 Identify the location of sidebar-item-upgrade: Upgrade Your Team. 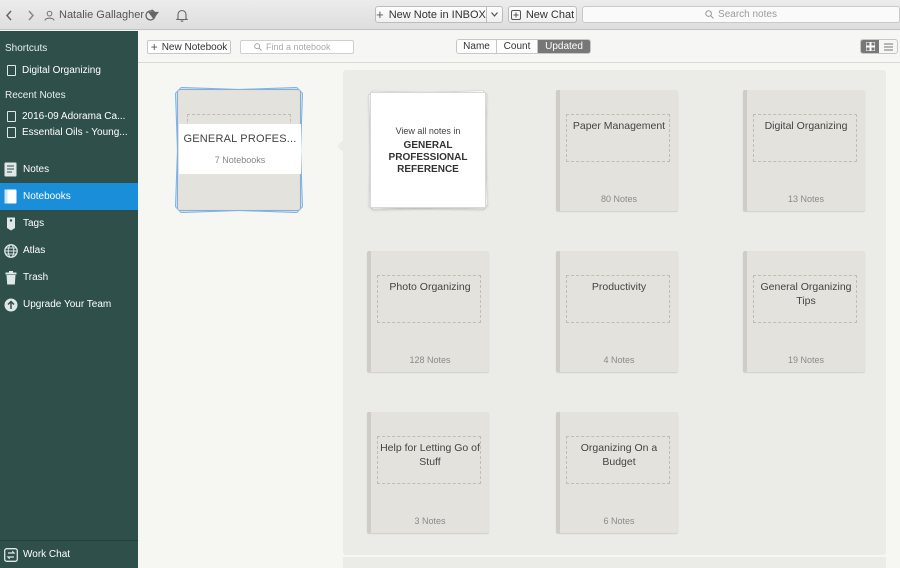
(69, 304).